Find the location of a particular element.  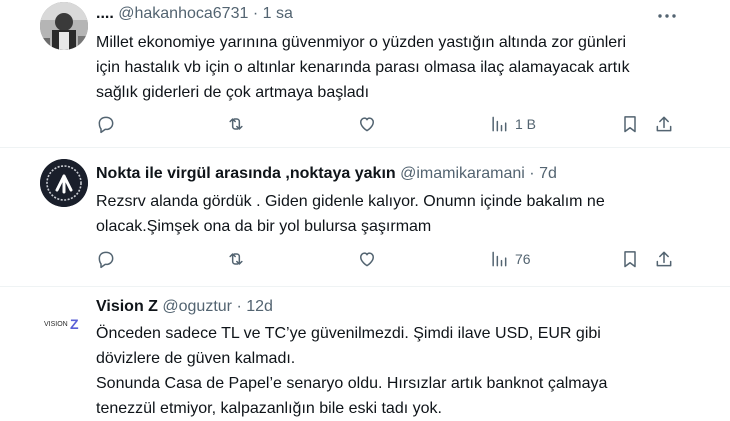

timestamp: 1 sa is located at coordinates (278, 13).